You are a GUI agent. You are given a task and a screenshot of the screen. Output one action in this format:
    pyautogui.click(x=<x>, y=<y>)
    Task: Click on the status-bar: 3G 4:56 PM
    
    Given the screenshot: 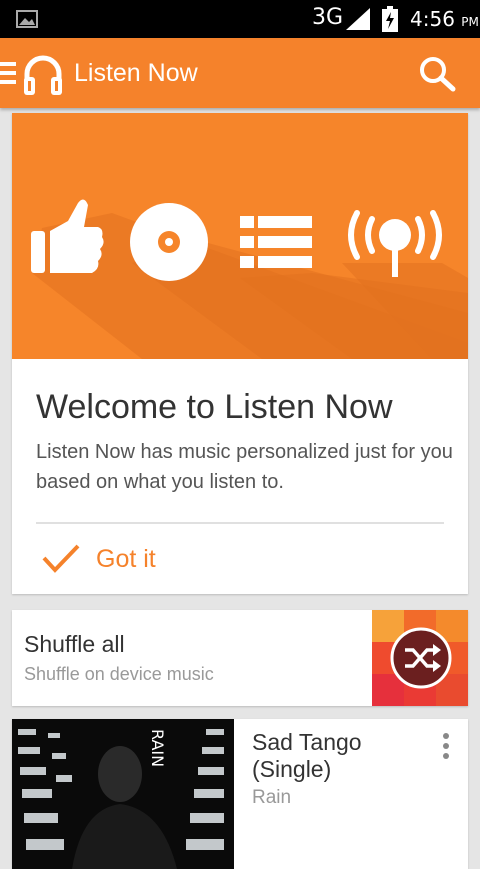 What is the action you would take?
    pyautogui.click(x=240, y=19)
    